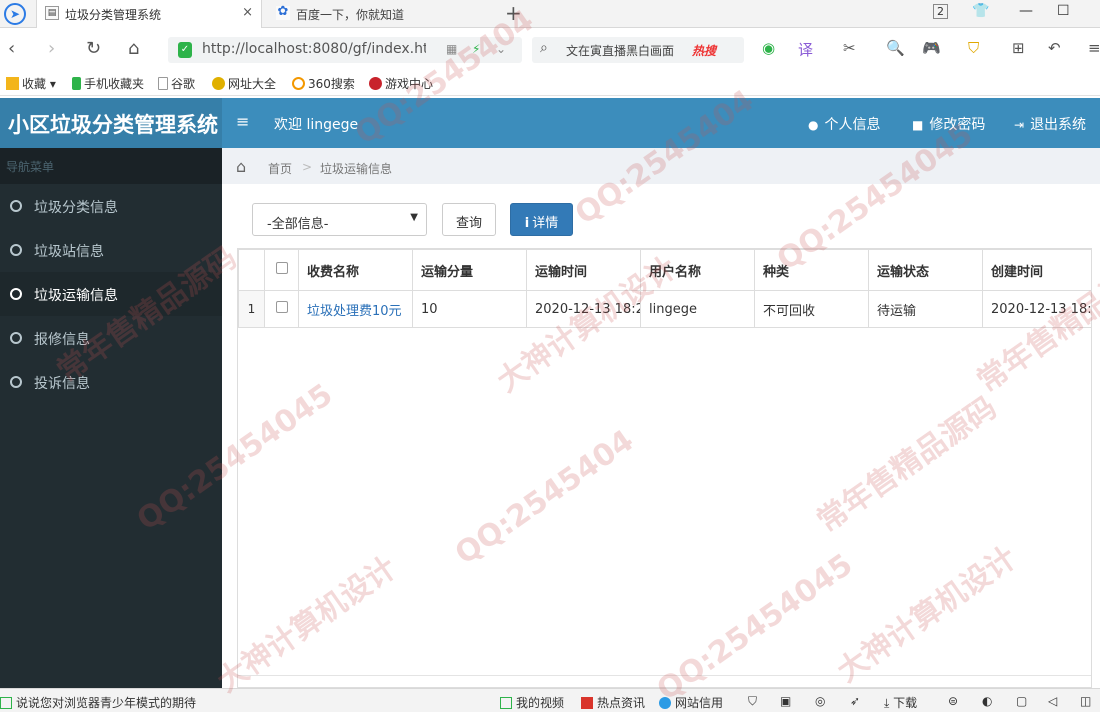 The width and height of the screenshot is (1100, 712). Describe the element at coordinates (469, 219) in the screenshot. I see `query-button: 查询` at that location.